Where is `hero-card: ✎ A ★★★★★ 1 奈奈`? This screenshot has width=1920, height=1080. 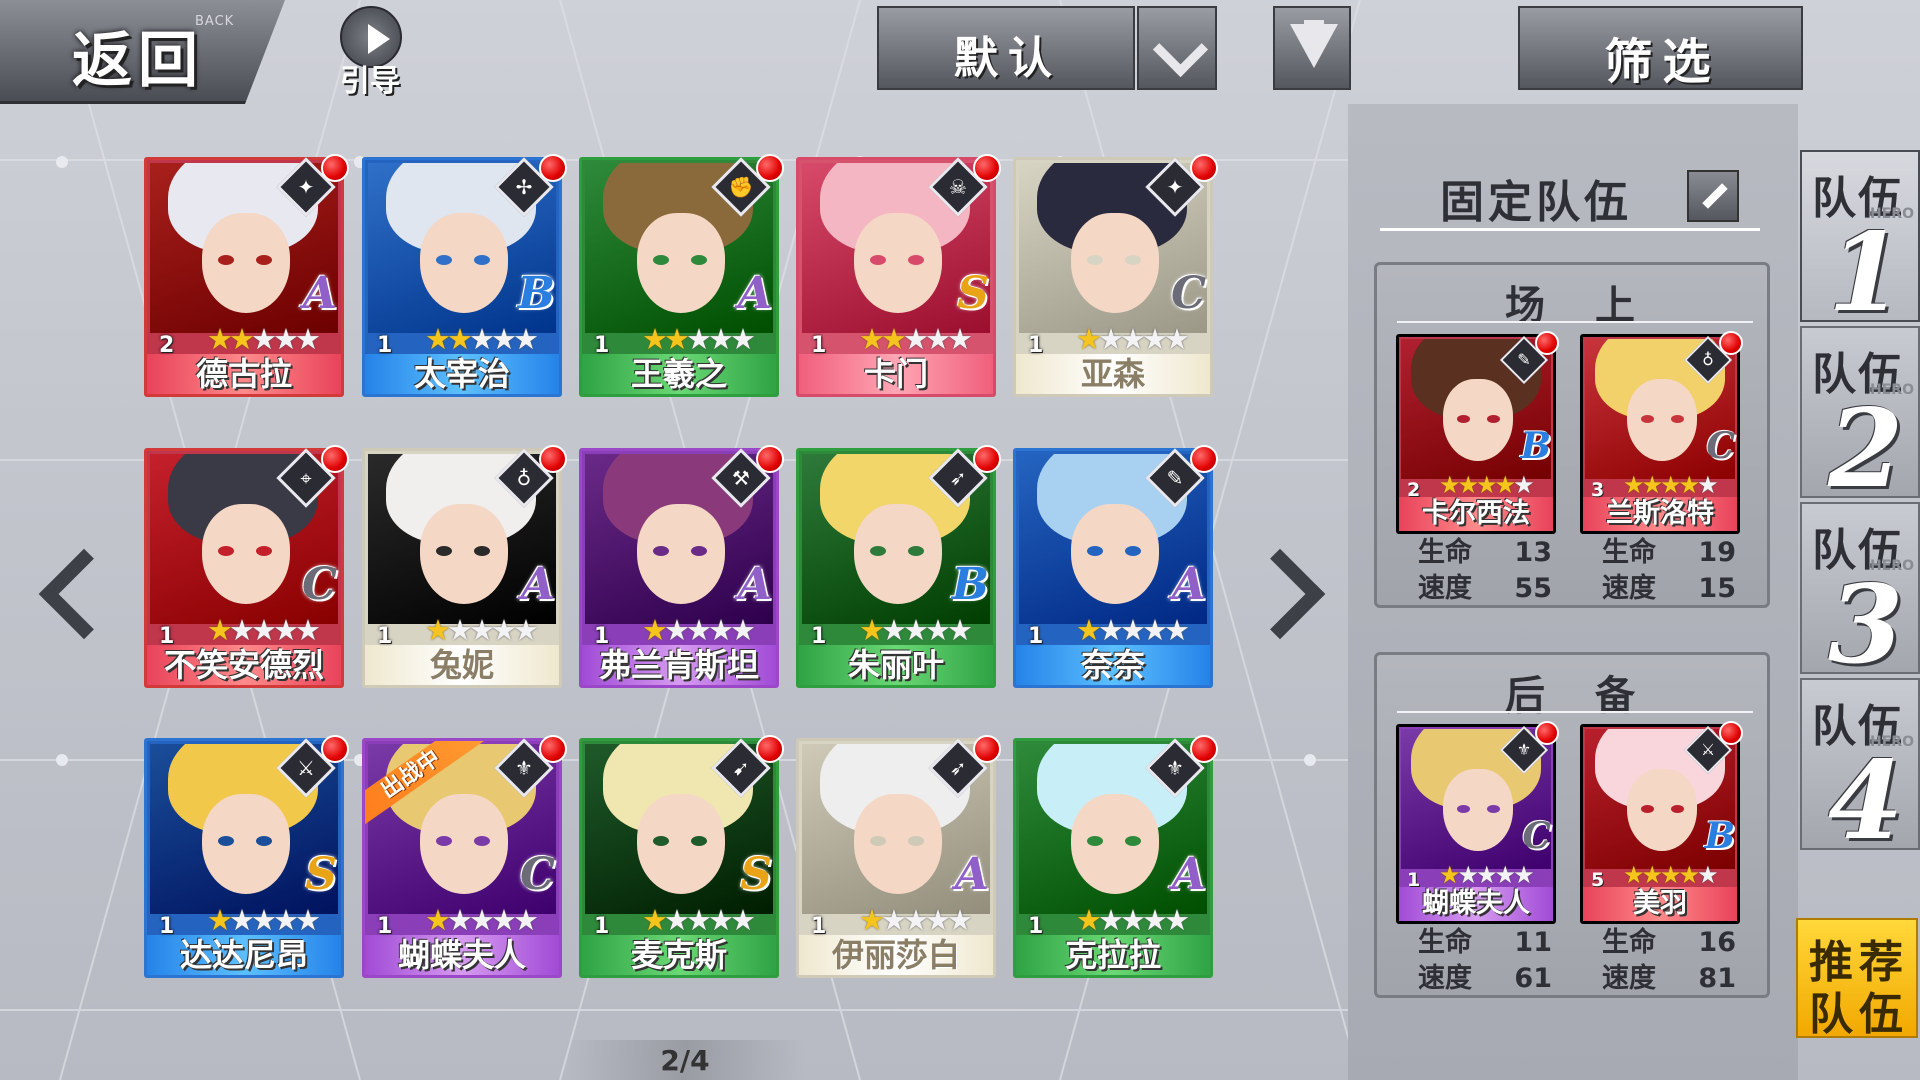 hero-card: ✎ A ★★★★★ 1 奈奈 is located at coordinates (1115, 566).